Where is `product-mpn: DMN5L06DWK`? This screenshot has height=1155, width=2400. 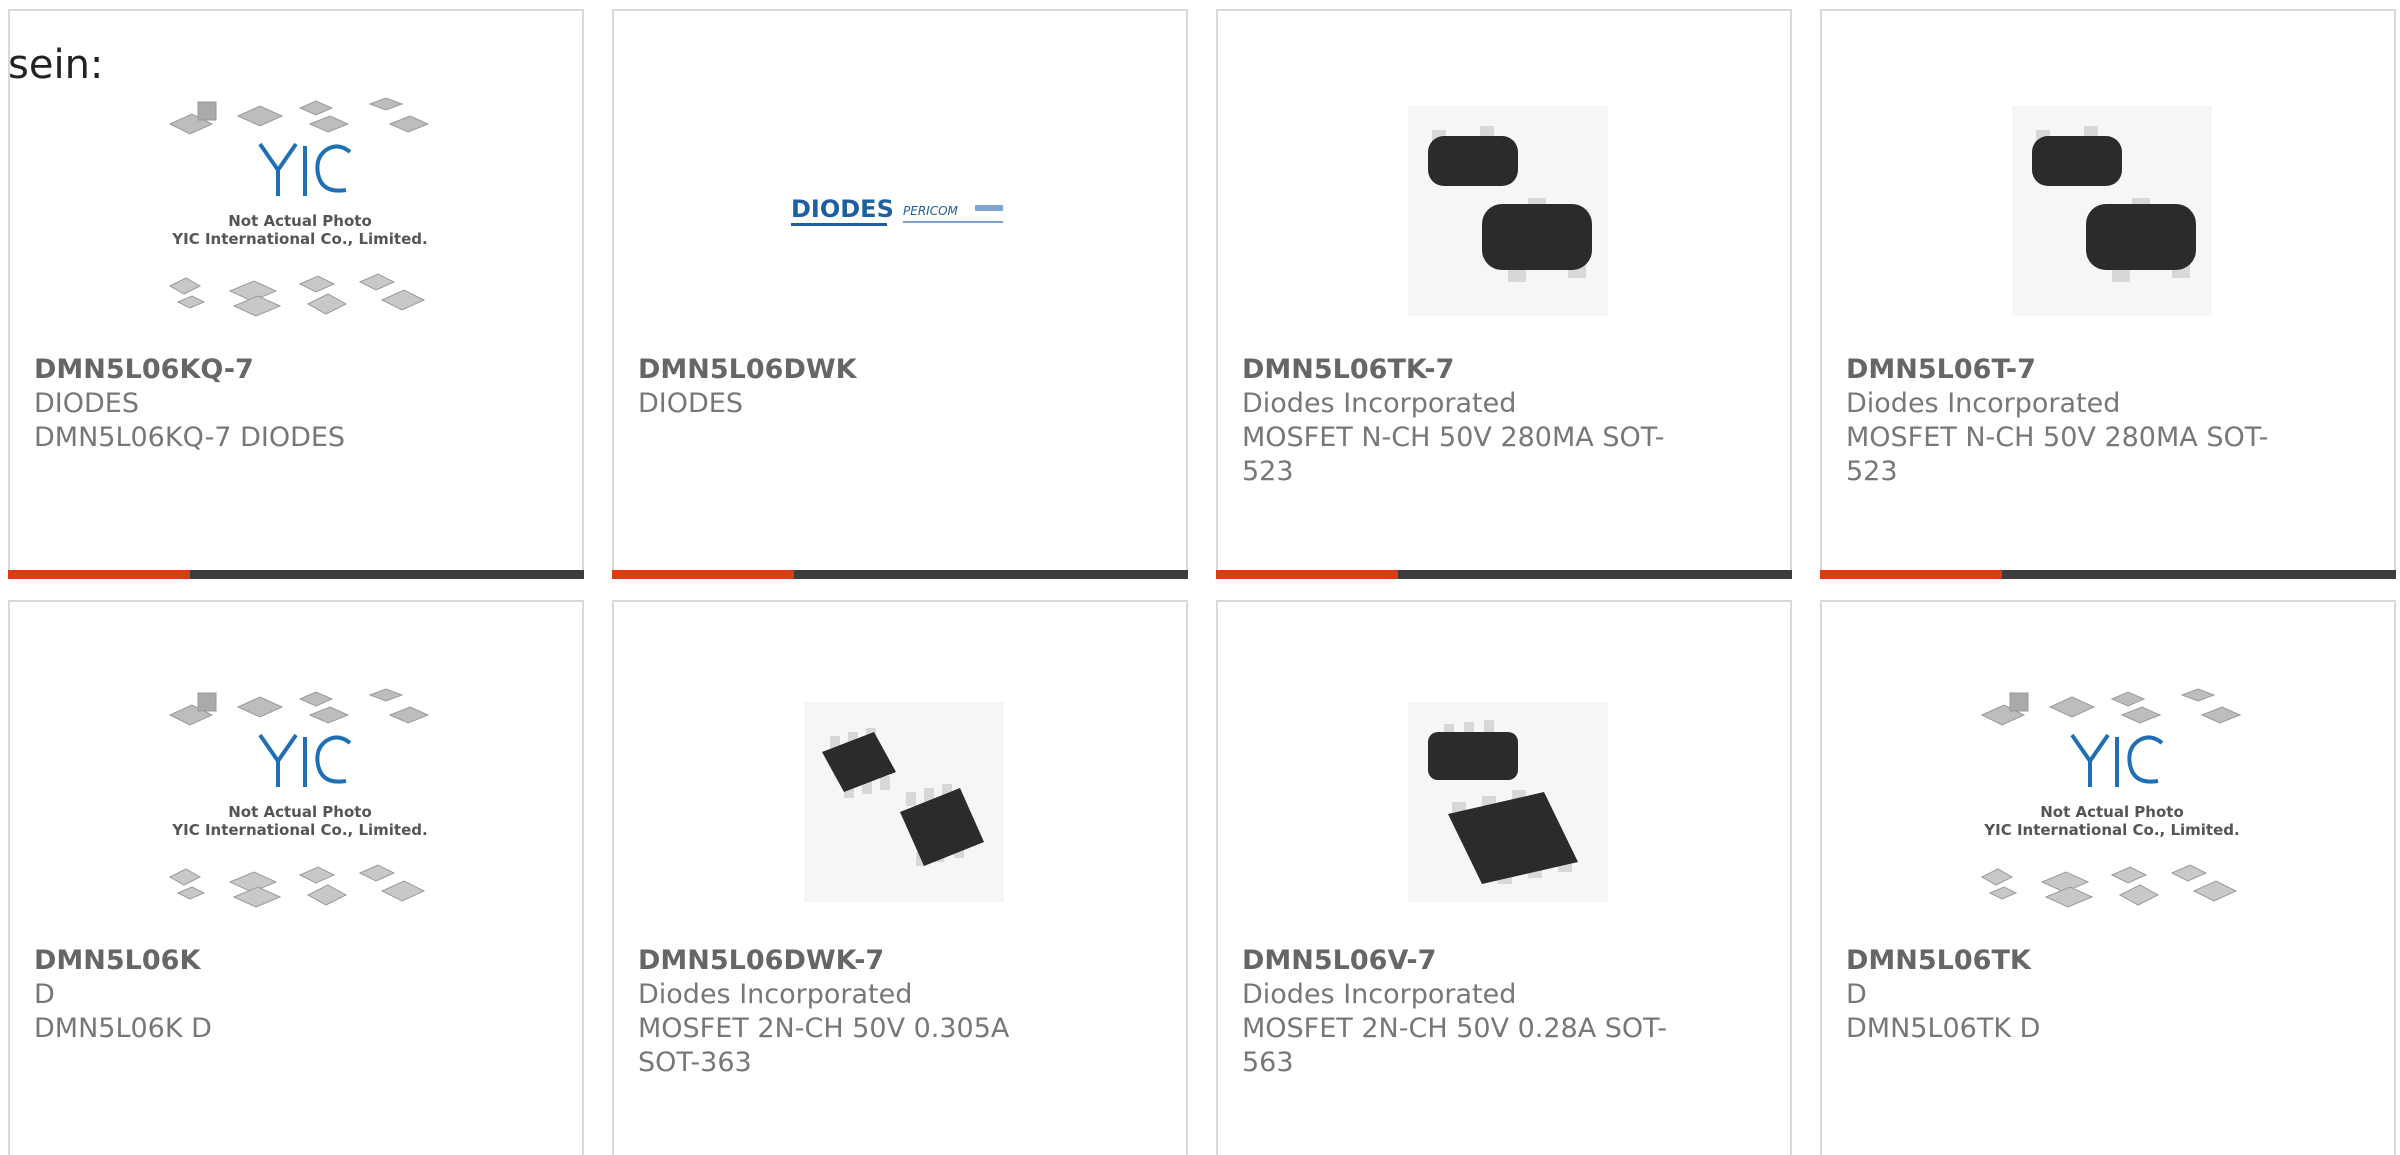
product-mpn: DMN5L06DWK is located at coordinates (747, 370).